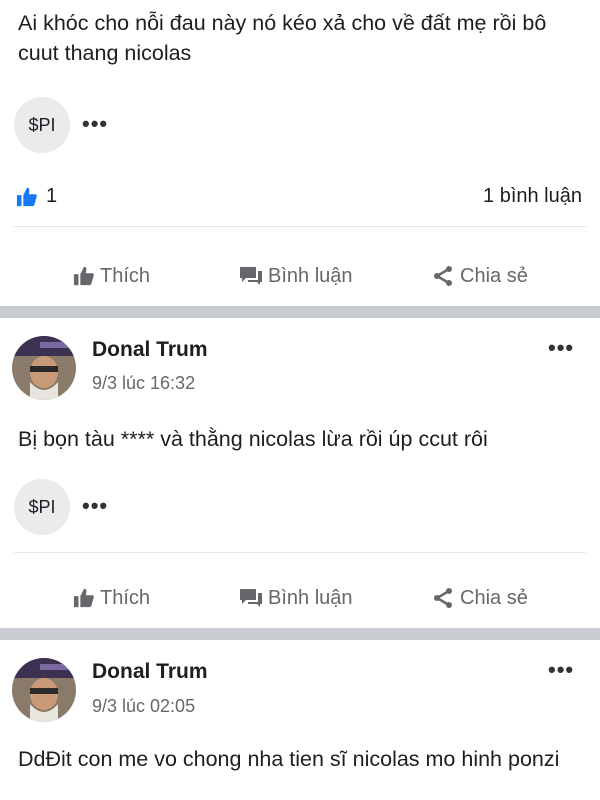 This screenshot has width=600, height=800. Describe the element at coordinates (300, 198) in the screenshot. I see `reaction-summary: 1 1 bình luận` at that location.